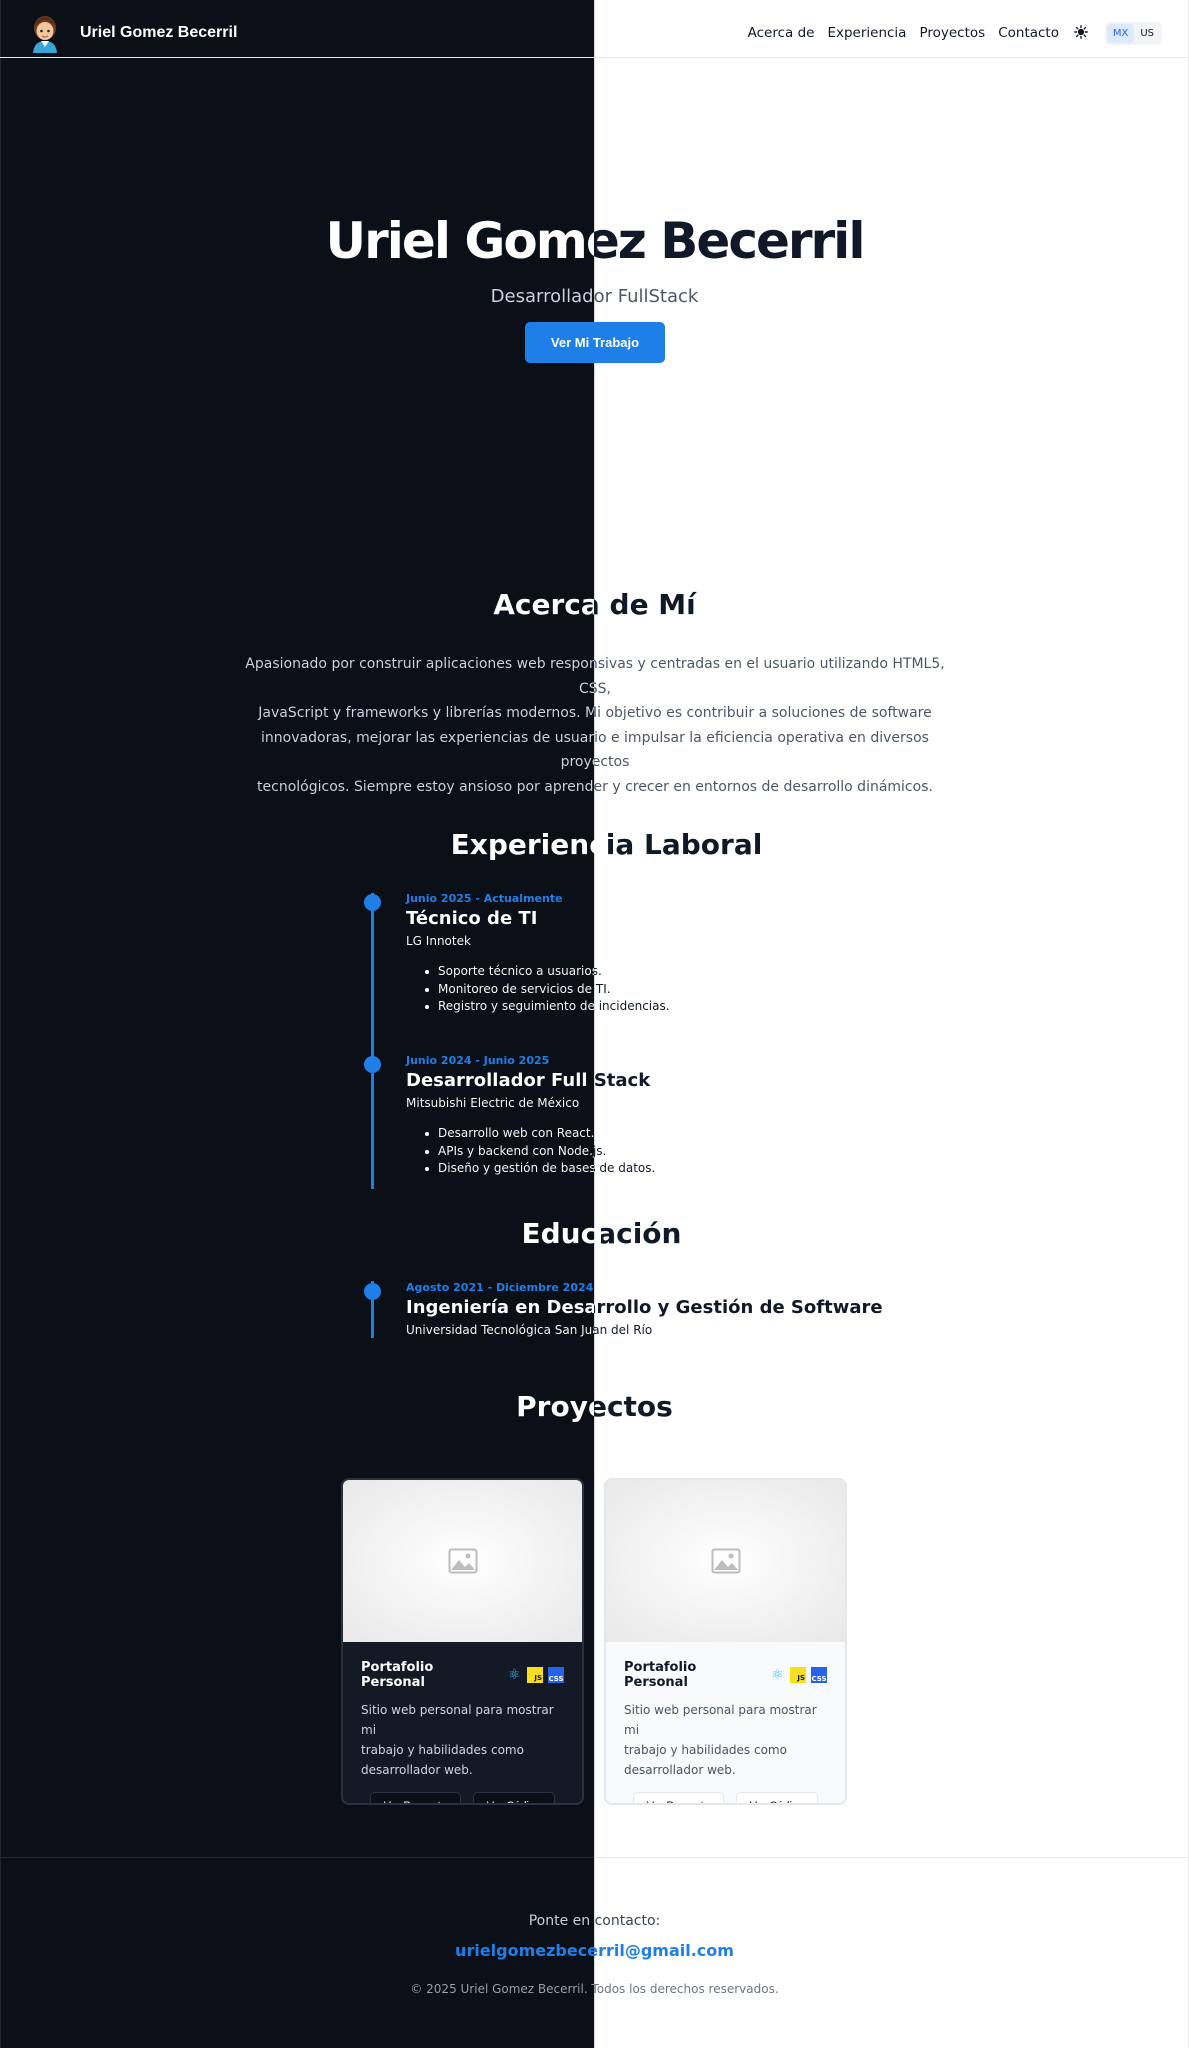  What do you see at coordinates (706, 941) in the screenshot?
I see `experience-company: LG Innotek` at bounding box center [706, 941].